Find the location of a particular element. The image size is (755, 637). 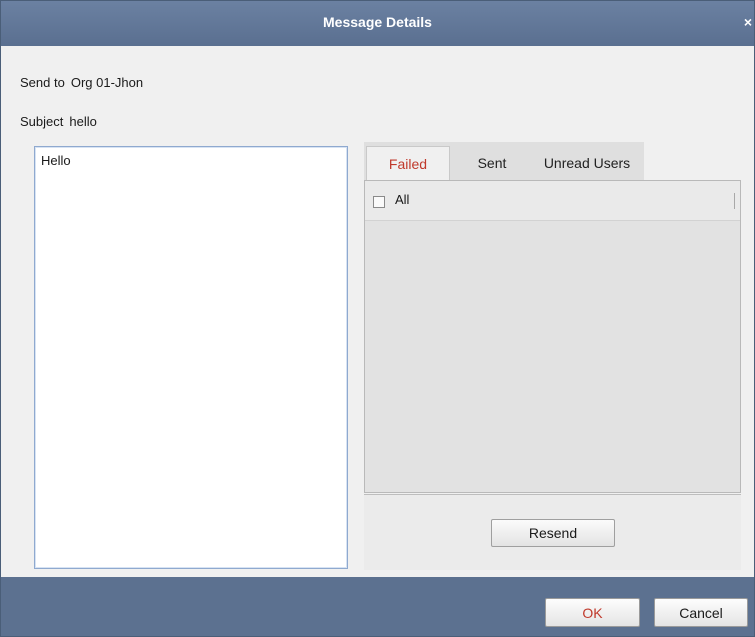

subject-value: hello is located at coordinates (83, 121).